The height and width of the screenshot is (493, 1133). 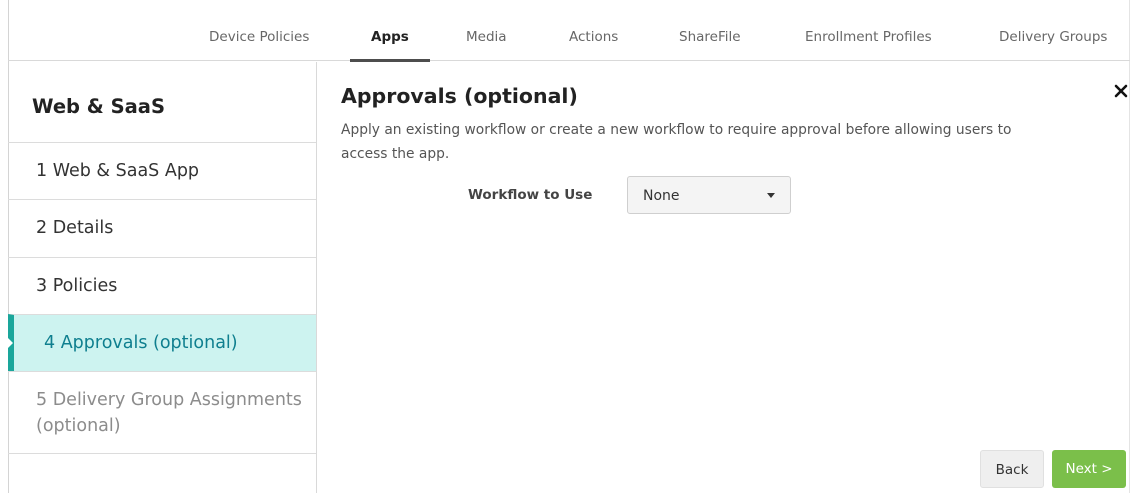 I want to click on tab-delivery-groups: Delivery Groups, so click(x=1053, y=37).